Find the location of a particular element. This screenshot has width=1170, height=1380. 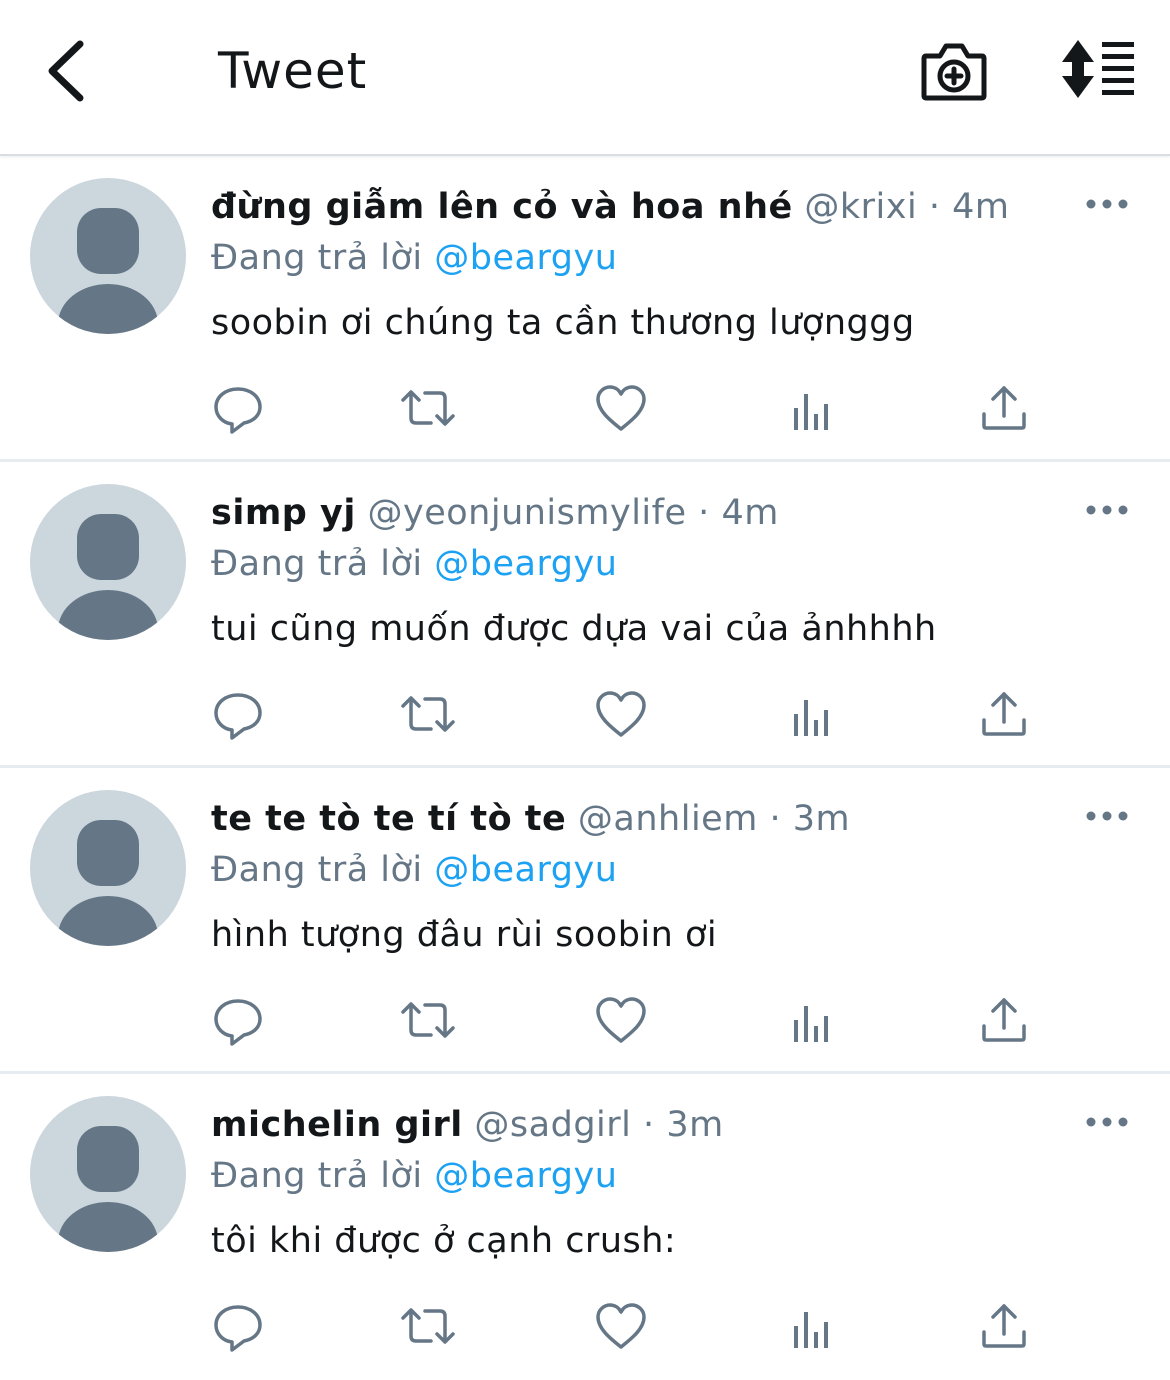

username: @krixi is located at coordinates (860, 207).